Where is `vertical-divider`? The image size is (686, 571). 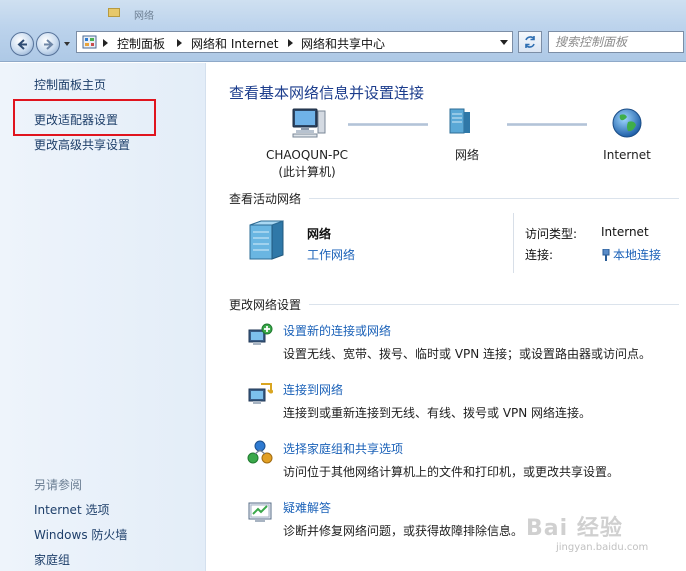 vertical-divider is located at coordinates (513, 243).